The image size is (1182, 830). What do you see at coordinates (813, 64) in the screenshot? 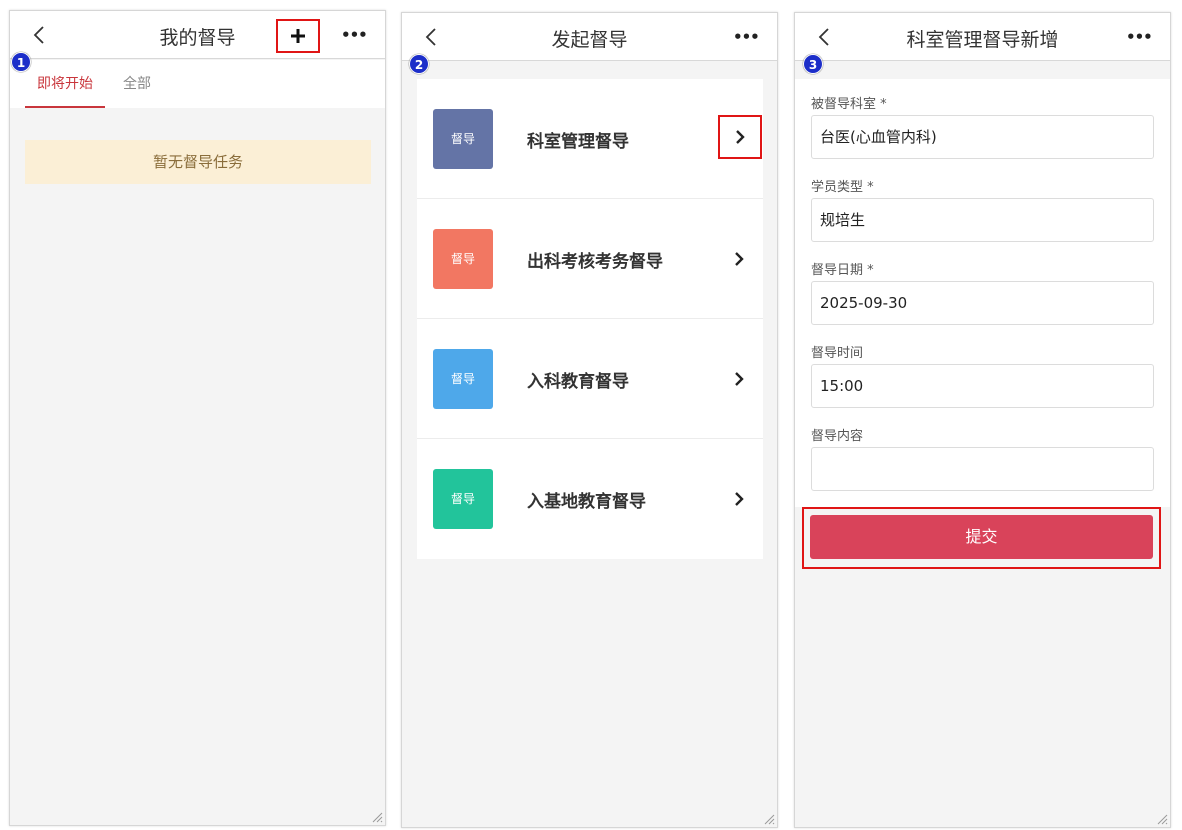
I see `step-badge-3: 3` at bounding box center [813, 64].